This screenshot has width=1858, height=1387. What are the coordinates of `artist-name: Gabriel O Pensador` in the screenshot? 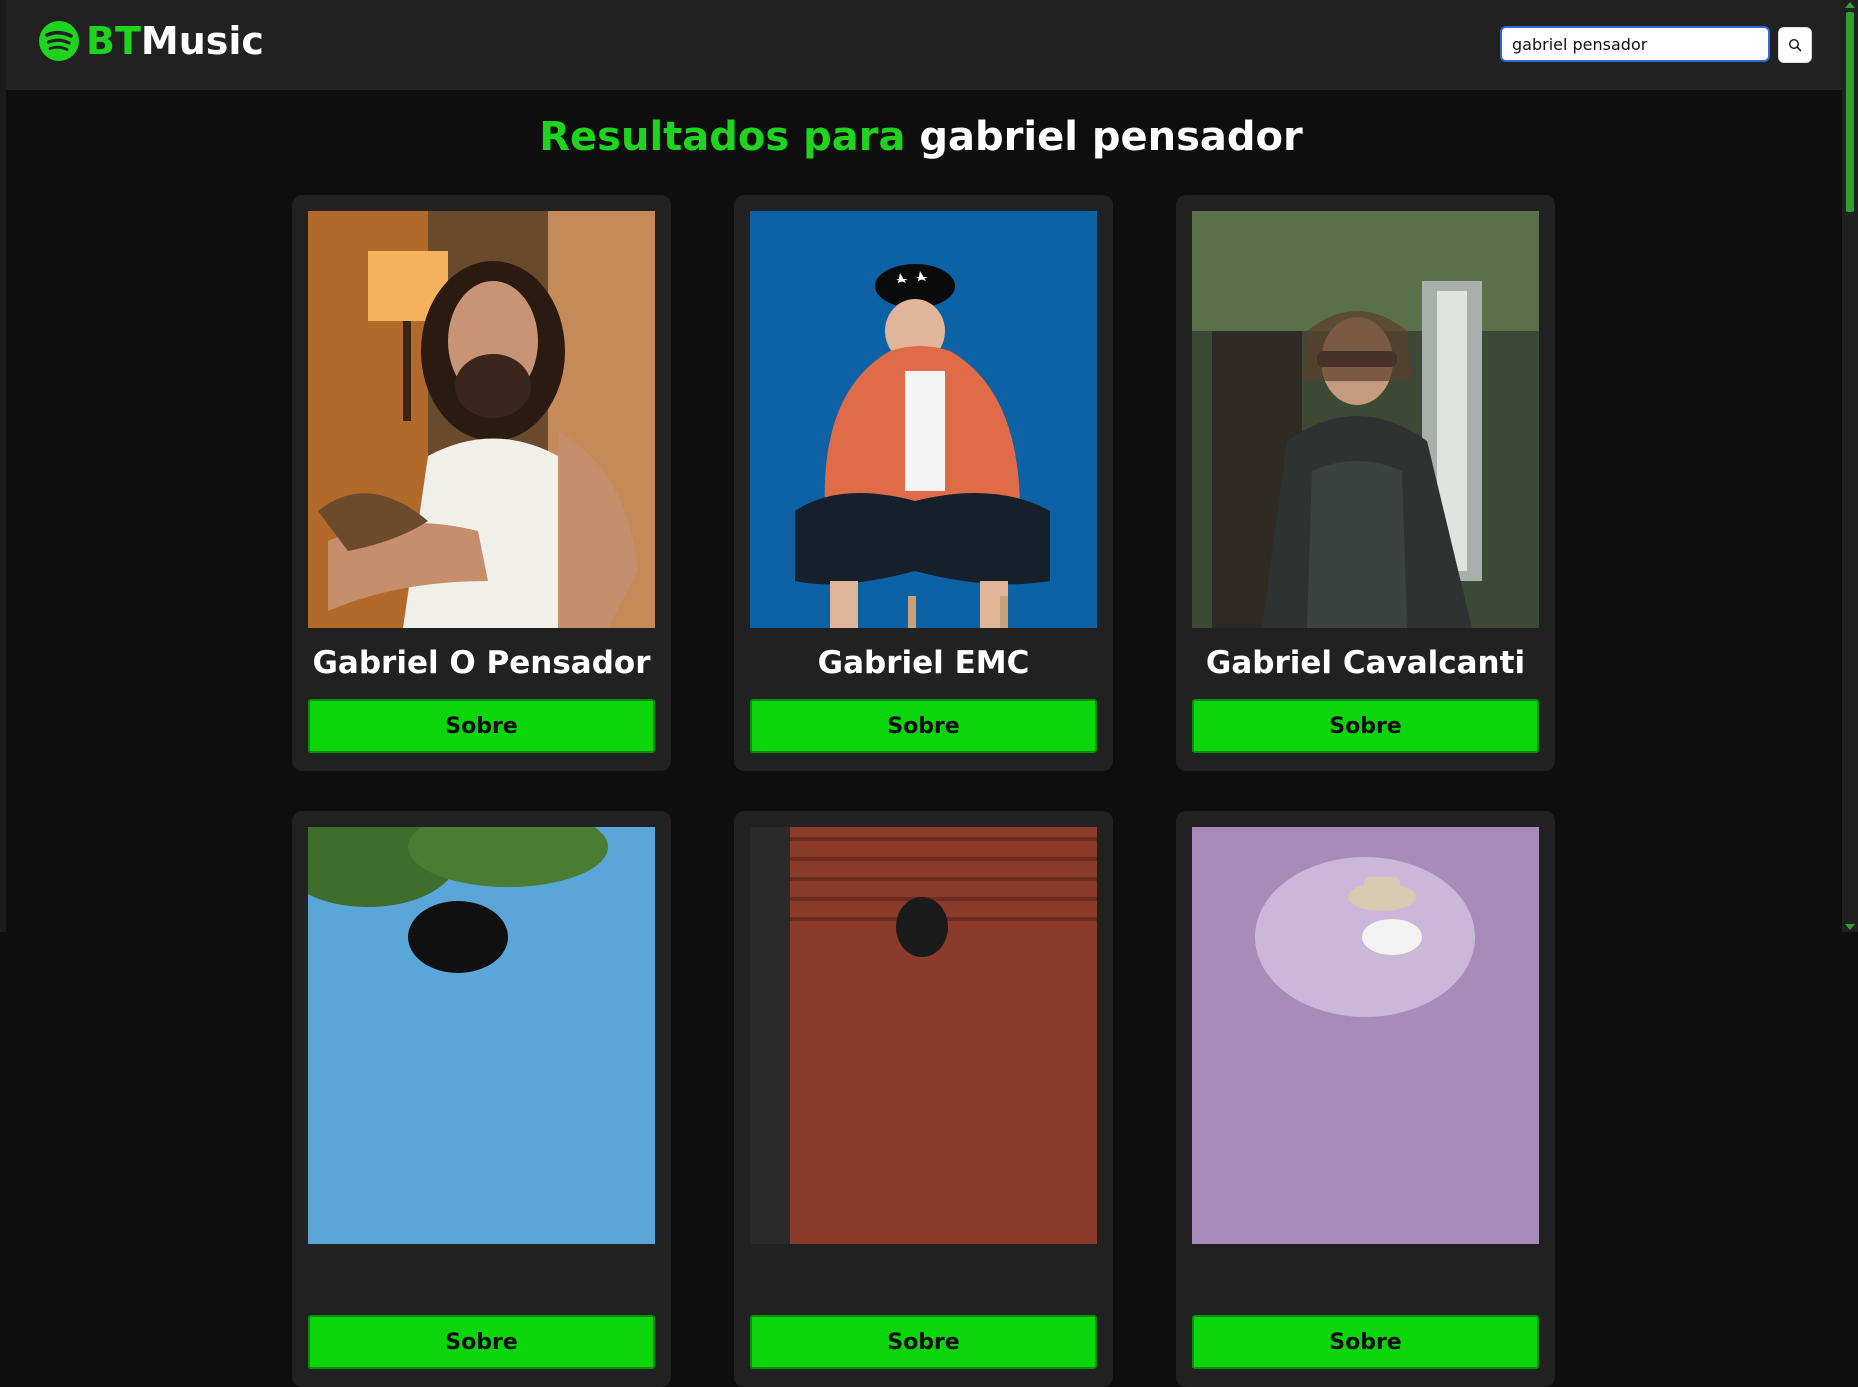 It's located at (481, 663).